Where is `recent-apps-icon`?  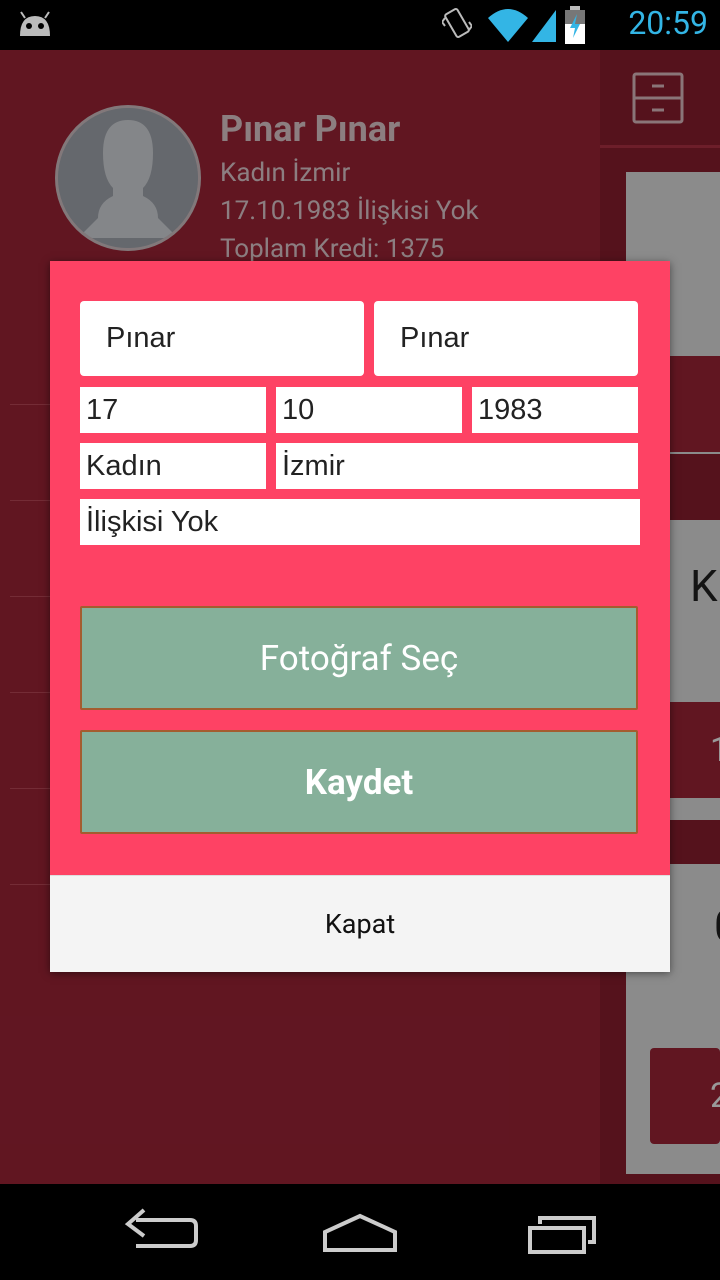
recent-apps-icon is located at coordinates (563, 1233).